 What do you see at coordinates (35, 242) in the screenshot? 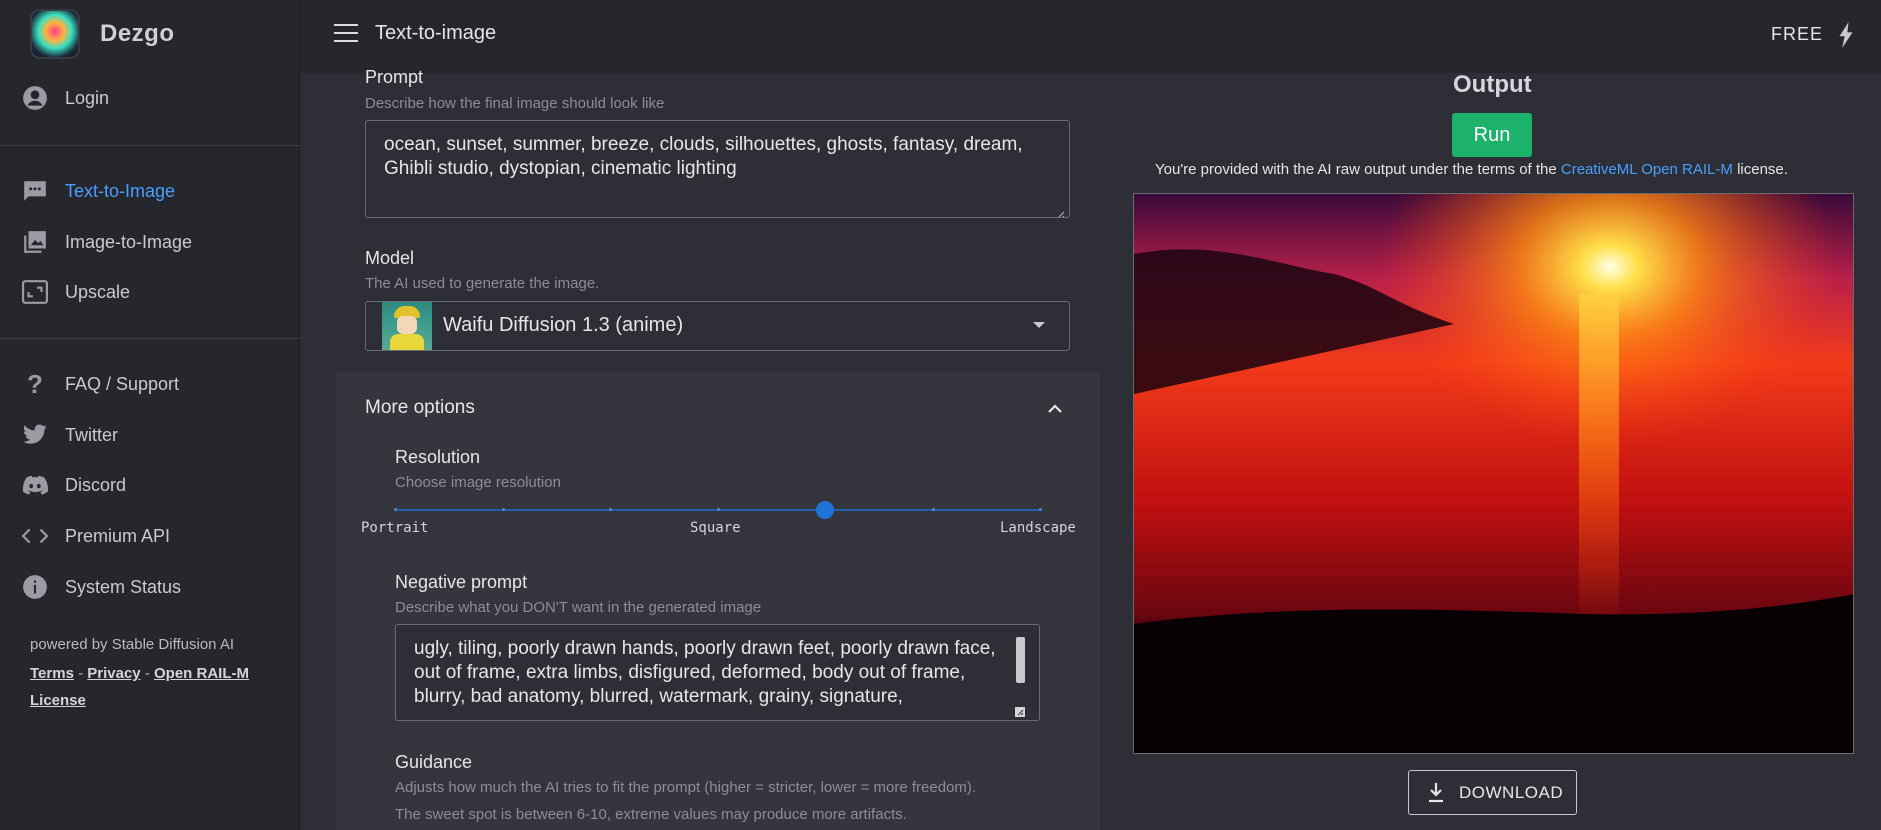
I see `images-icon` at bounding box center [35, 242].